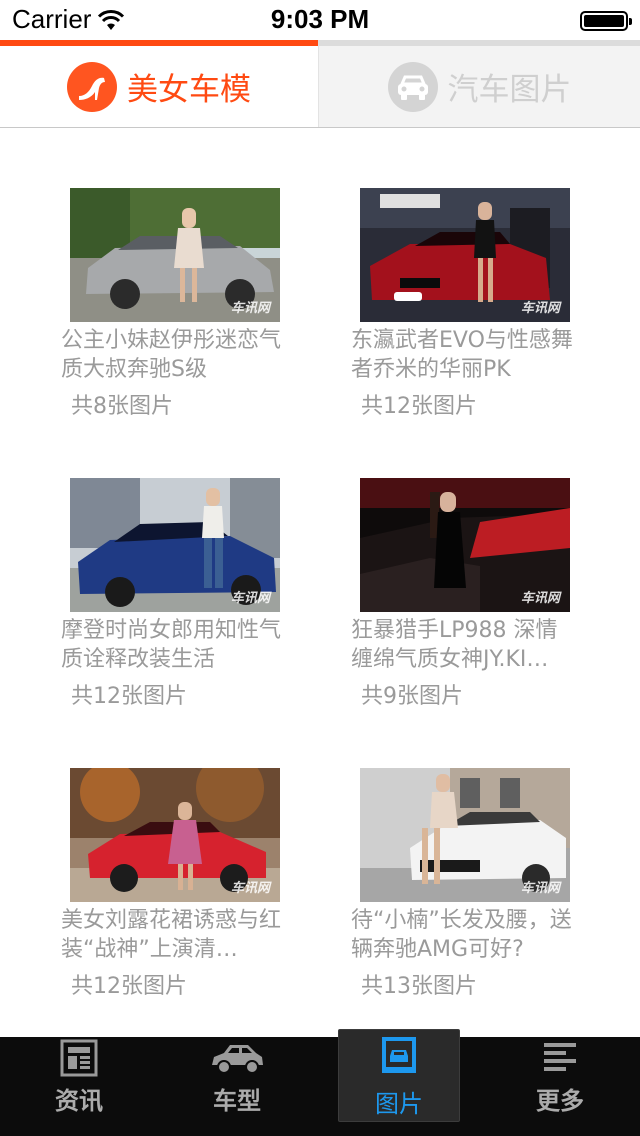 This screenshot has height=1136, width=640. I want to click on picture-icon, so click(399, 1055).